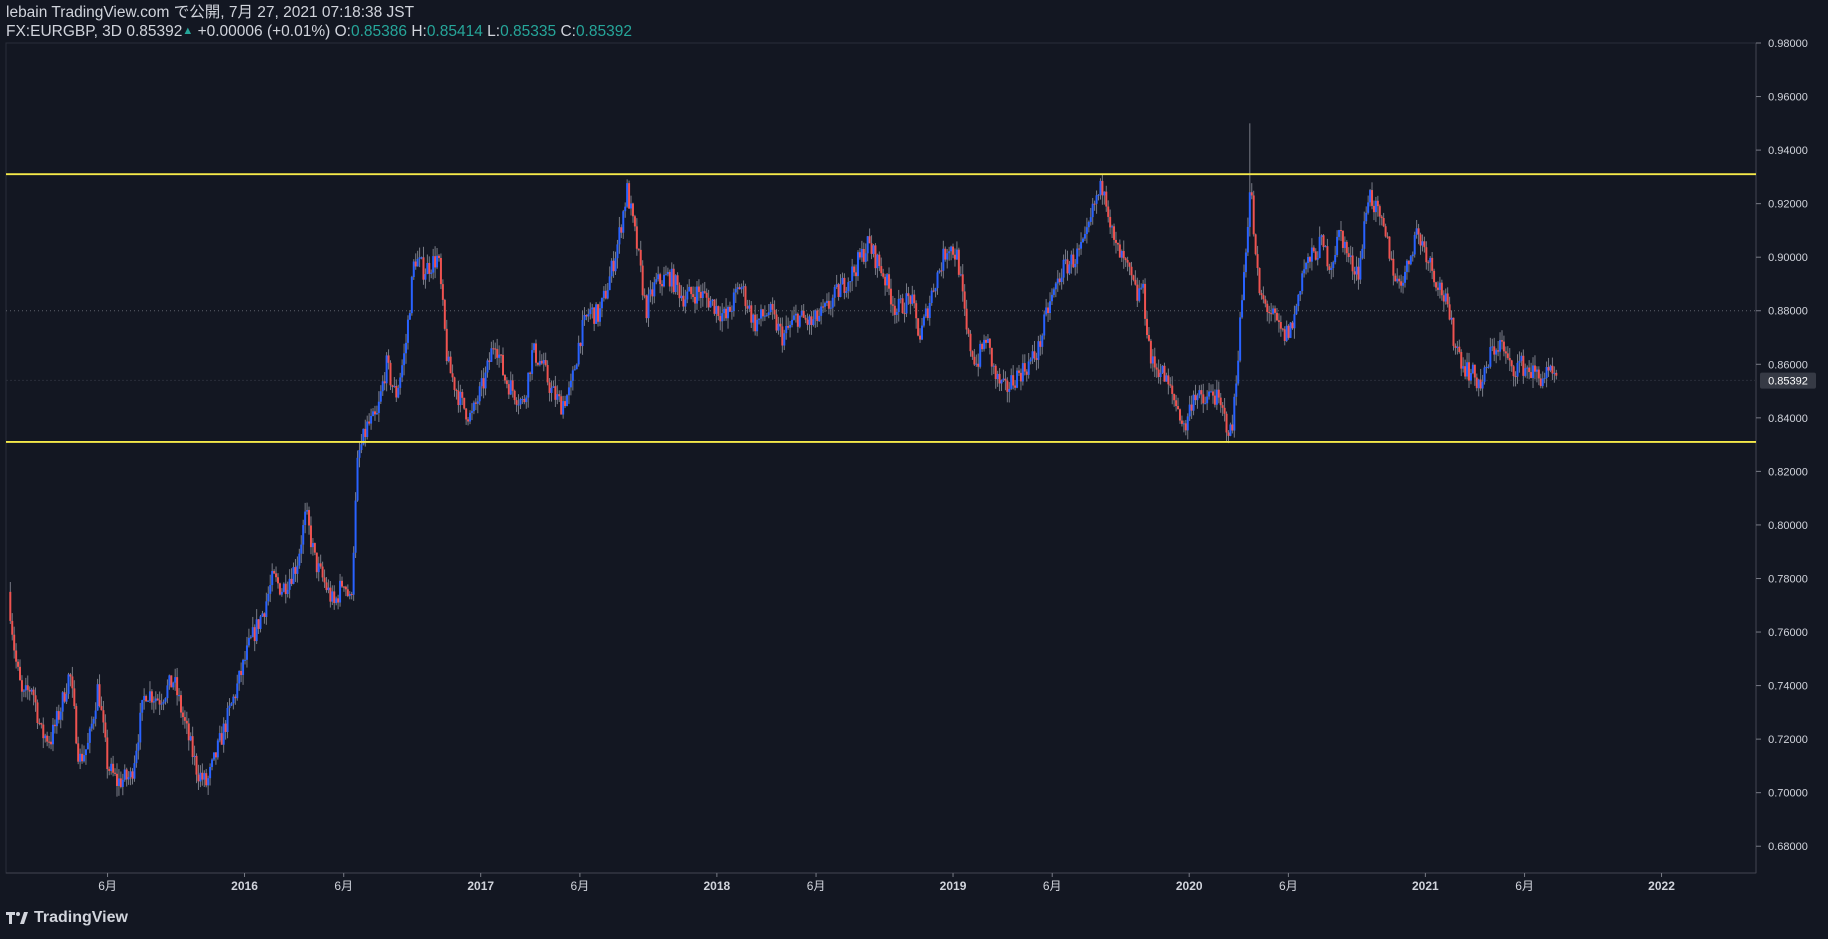  What do you see at coordinates (480, 886) in the screenshot?
I see `time-tick-label: 2017` at bounding box center [480, 886].